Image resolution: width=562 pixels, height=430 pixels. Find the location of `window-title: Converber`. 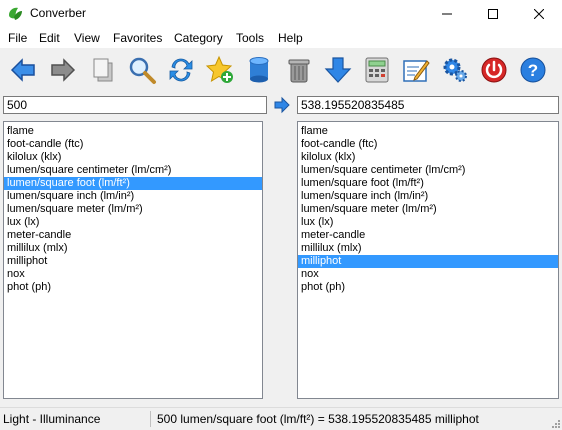

window-title: Converber is located at coordinates (58, 13).